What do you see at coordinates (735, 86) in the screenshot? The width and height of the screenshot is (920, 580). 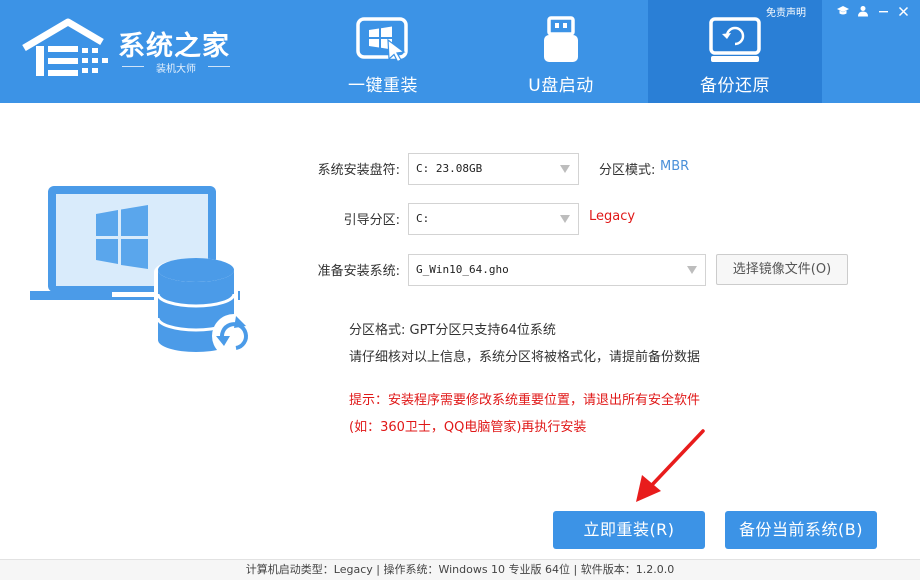 I see `tab-label: 备份还原` at bounding box center [735, 86].